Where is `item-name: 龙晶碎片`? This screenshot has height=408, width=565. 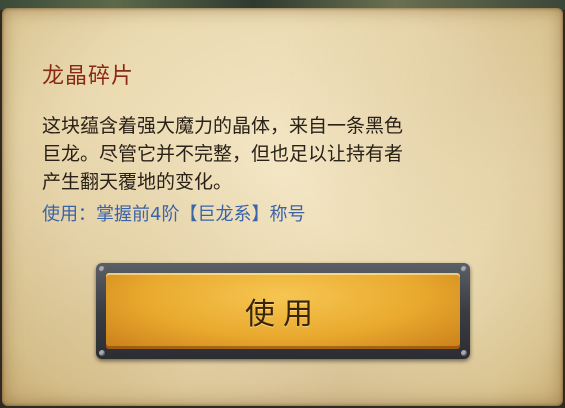
item-name: 龙晶碎片 is located at coordinates (88, 76).